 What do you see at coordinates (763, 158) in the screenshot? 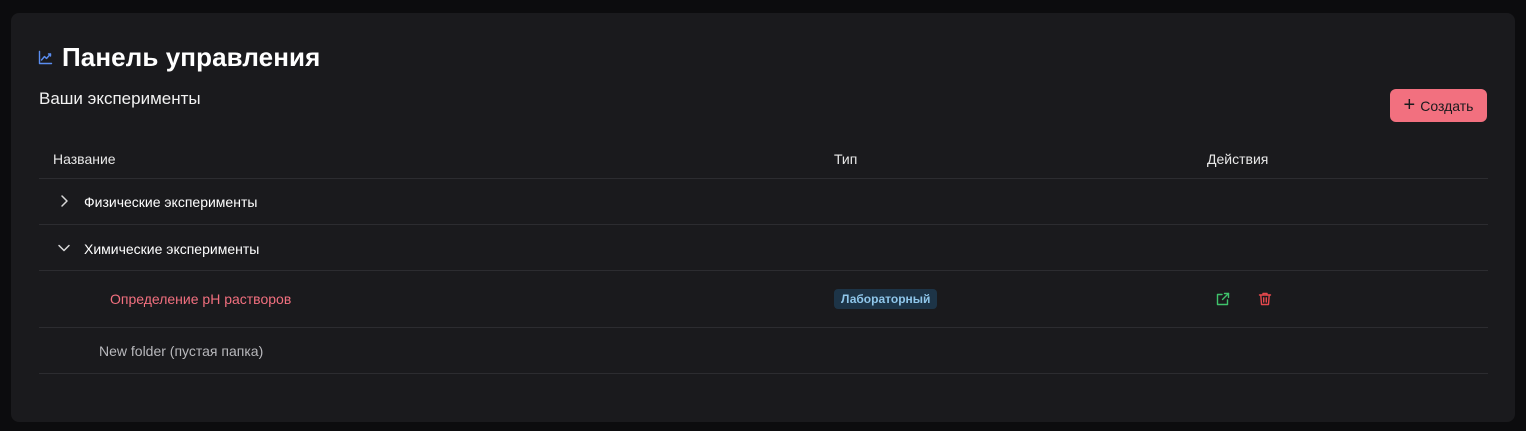
I see `table-header: Название Тип Действия` at bounding box center [763, 158].